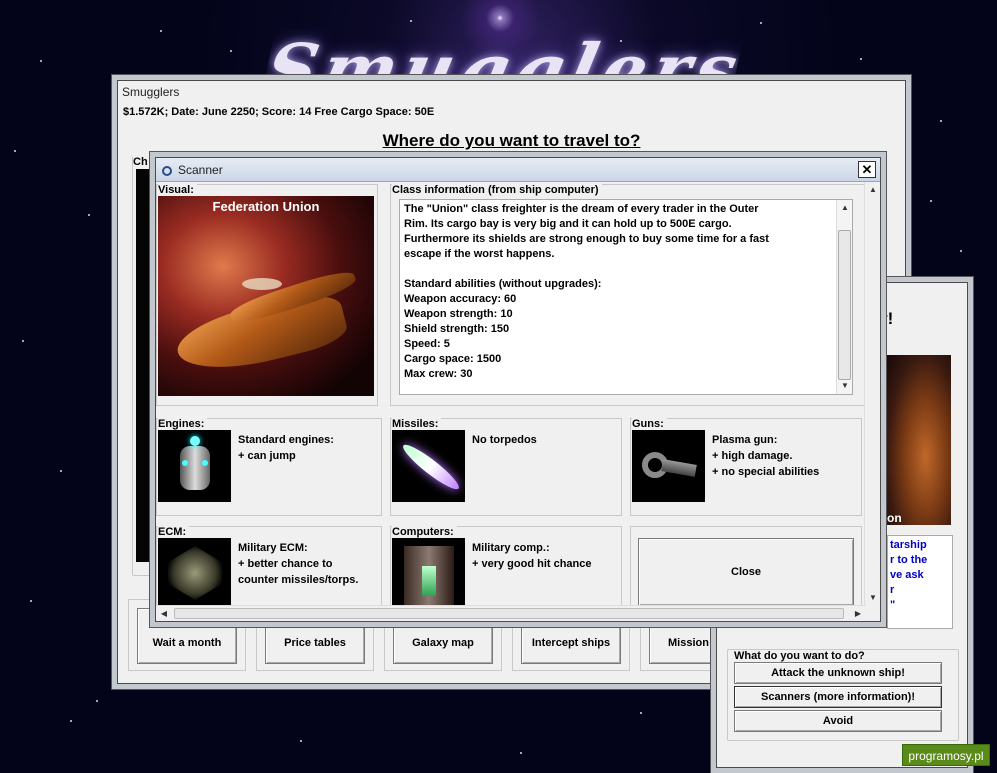 This screenshot has width=997, height=773. I want to click on close-button: Close, so click(746, 572).